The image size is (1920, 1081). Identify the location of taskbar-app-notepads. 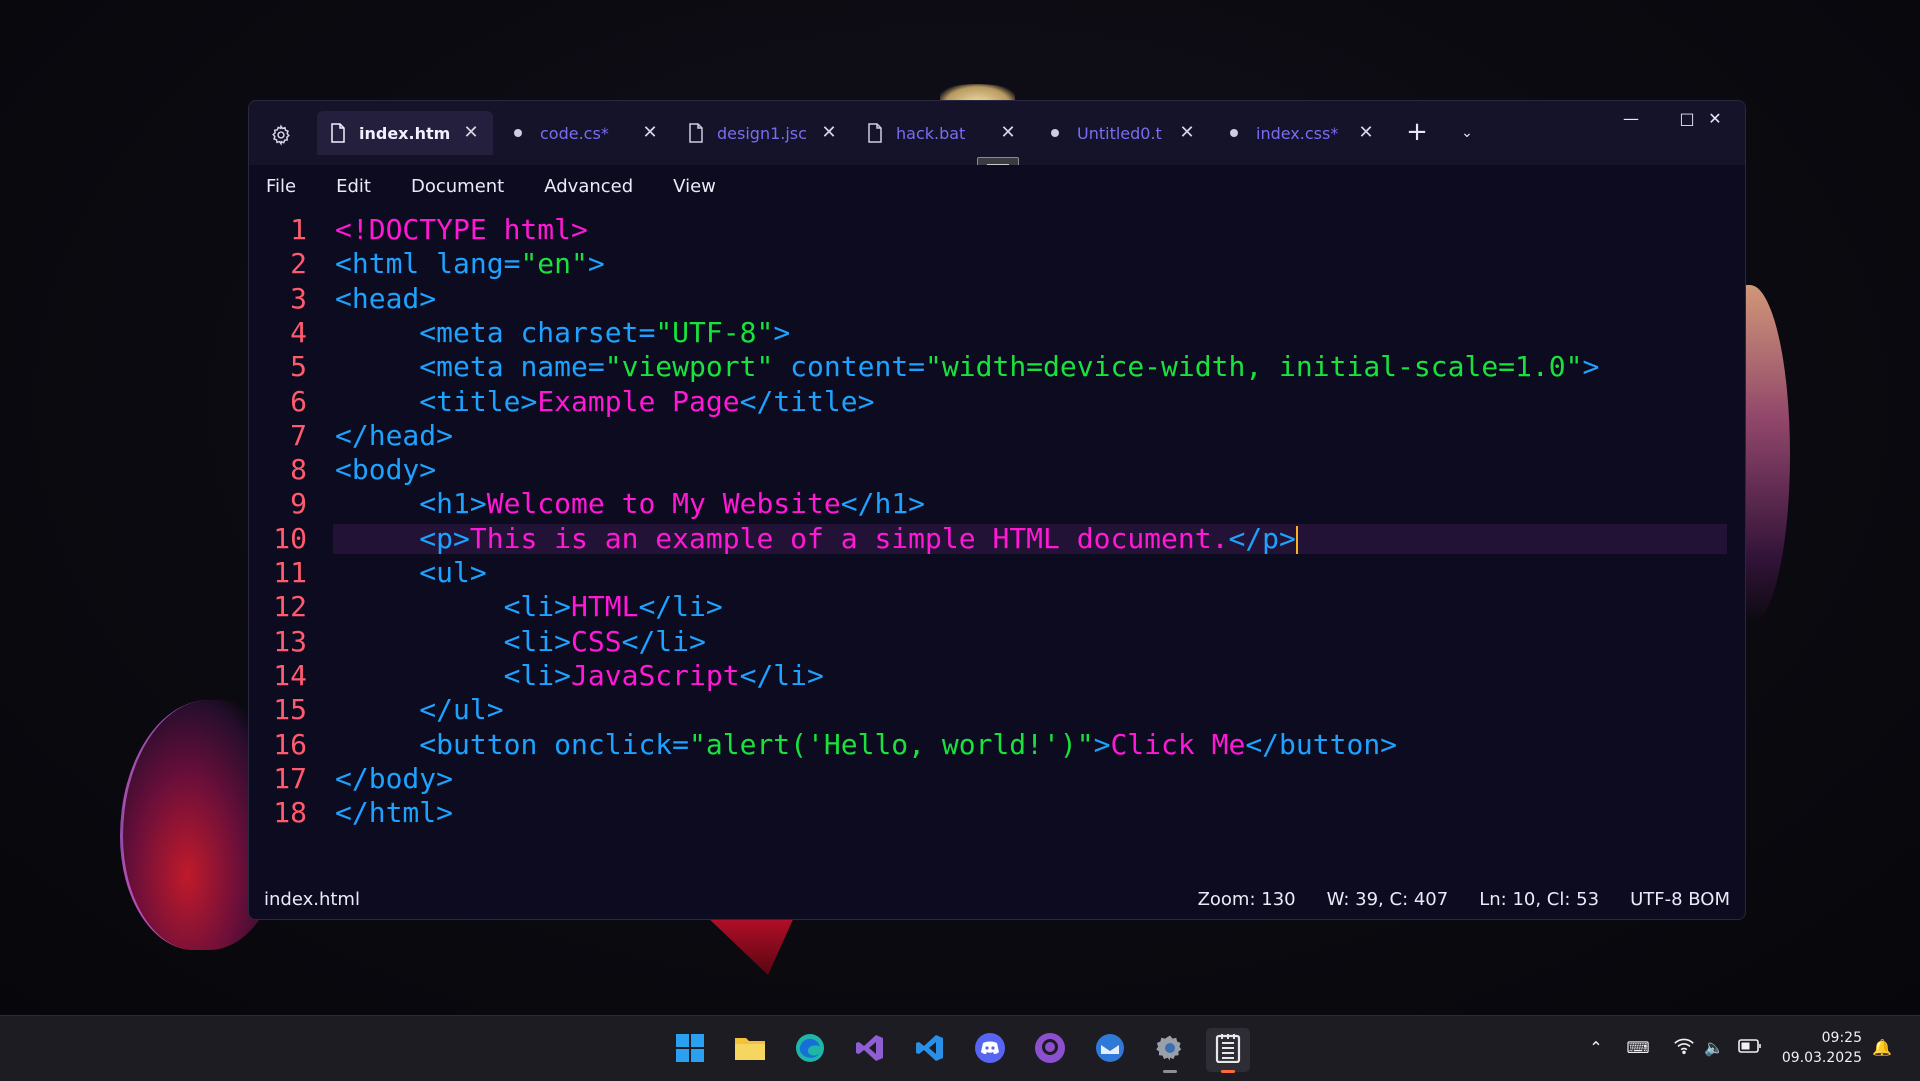
(1228, 1050).